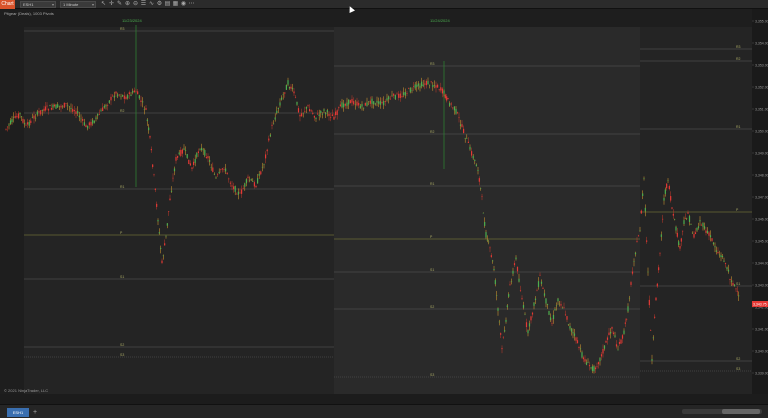 Image resolution: width=768 pixels, height=418 pixels. Describe the element at coordinates (741, 411) in the screenshot. I see `scrollbar-thumb` at that location.